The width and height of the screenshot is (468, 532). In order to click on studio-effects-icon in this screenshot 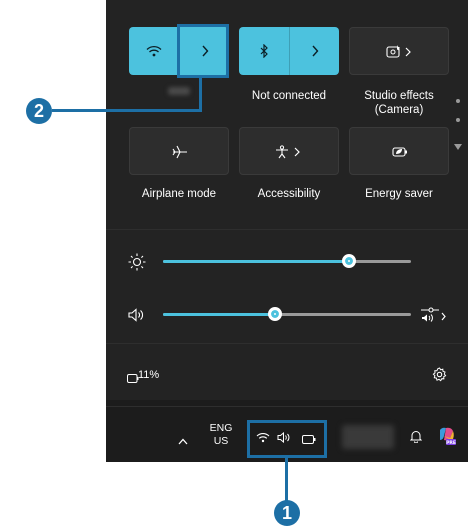, I will do `click(400, 52)`.